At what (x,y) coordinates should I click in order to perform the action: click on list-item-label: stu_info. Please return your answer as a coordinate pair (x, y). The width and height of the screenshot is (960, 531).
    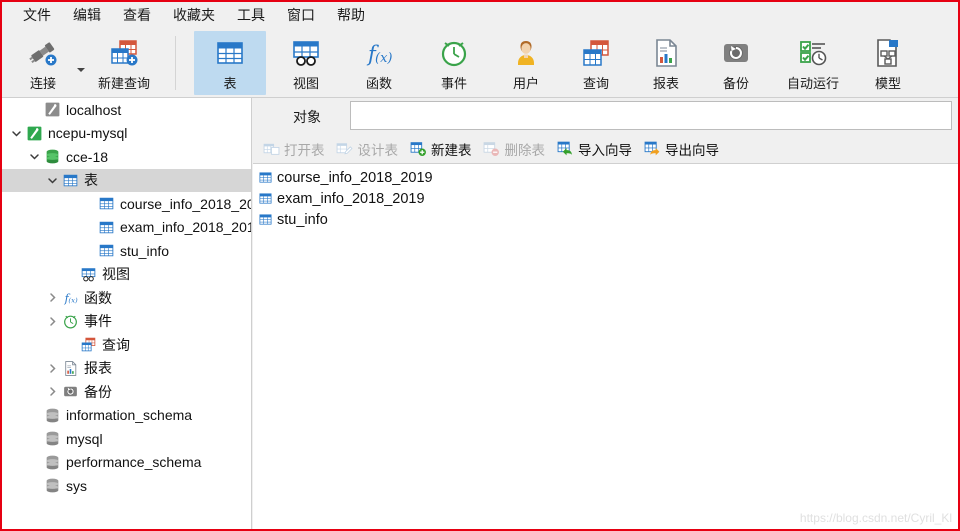
    Looking at the image, I should click on (302, 219).